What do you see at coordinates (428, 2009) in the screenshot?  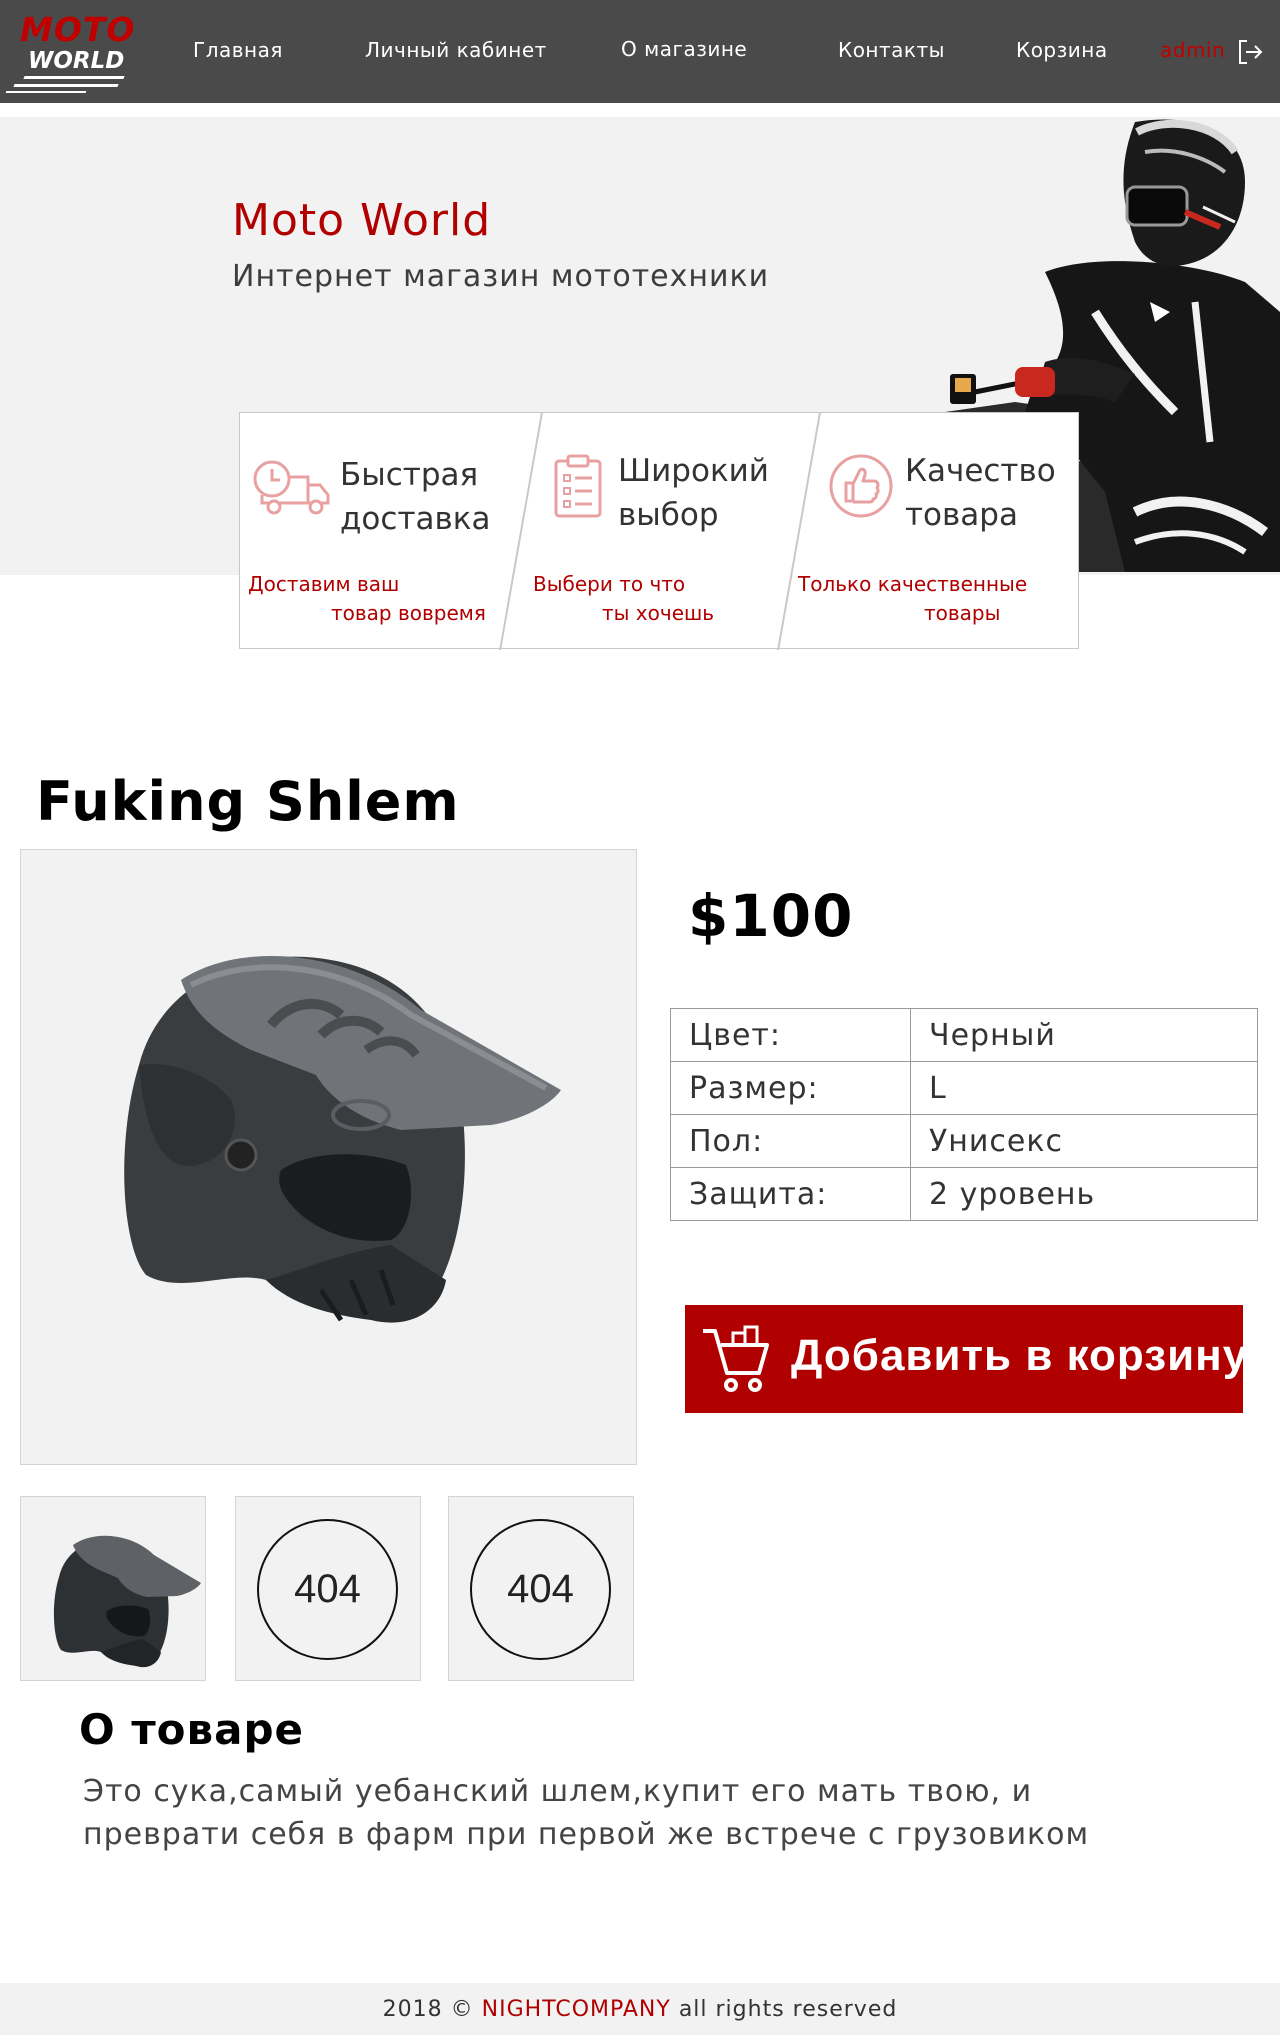 I see `footer-copyright: 2018 ©` at bounding box center [428, 2009].